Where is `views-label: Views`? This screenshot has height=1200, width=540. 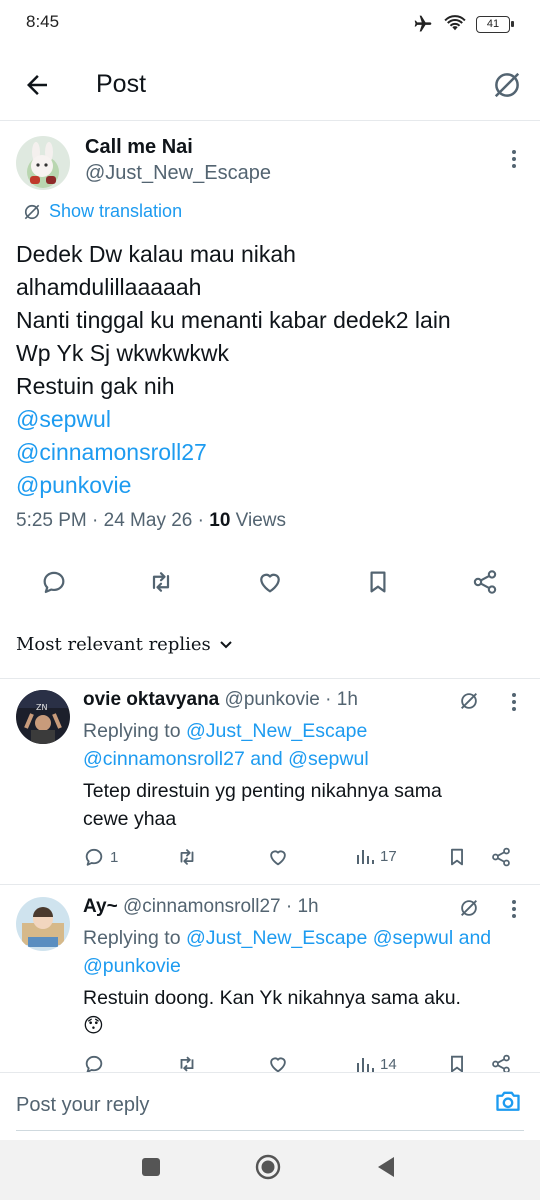
views-label: Views is located at coordinates (258, 520).